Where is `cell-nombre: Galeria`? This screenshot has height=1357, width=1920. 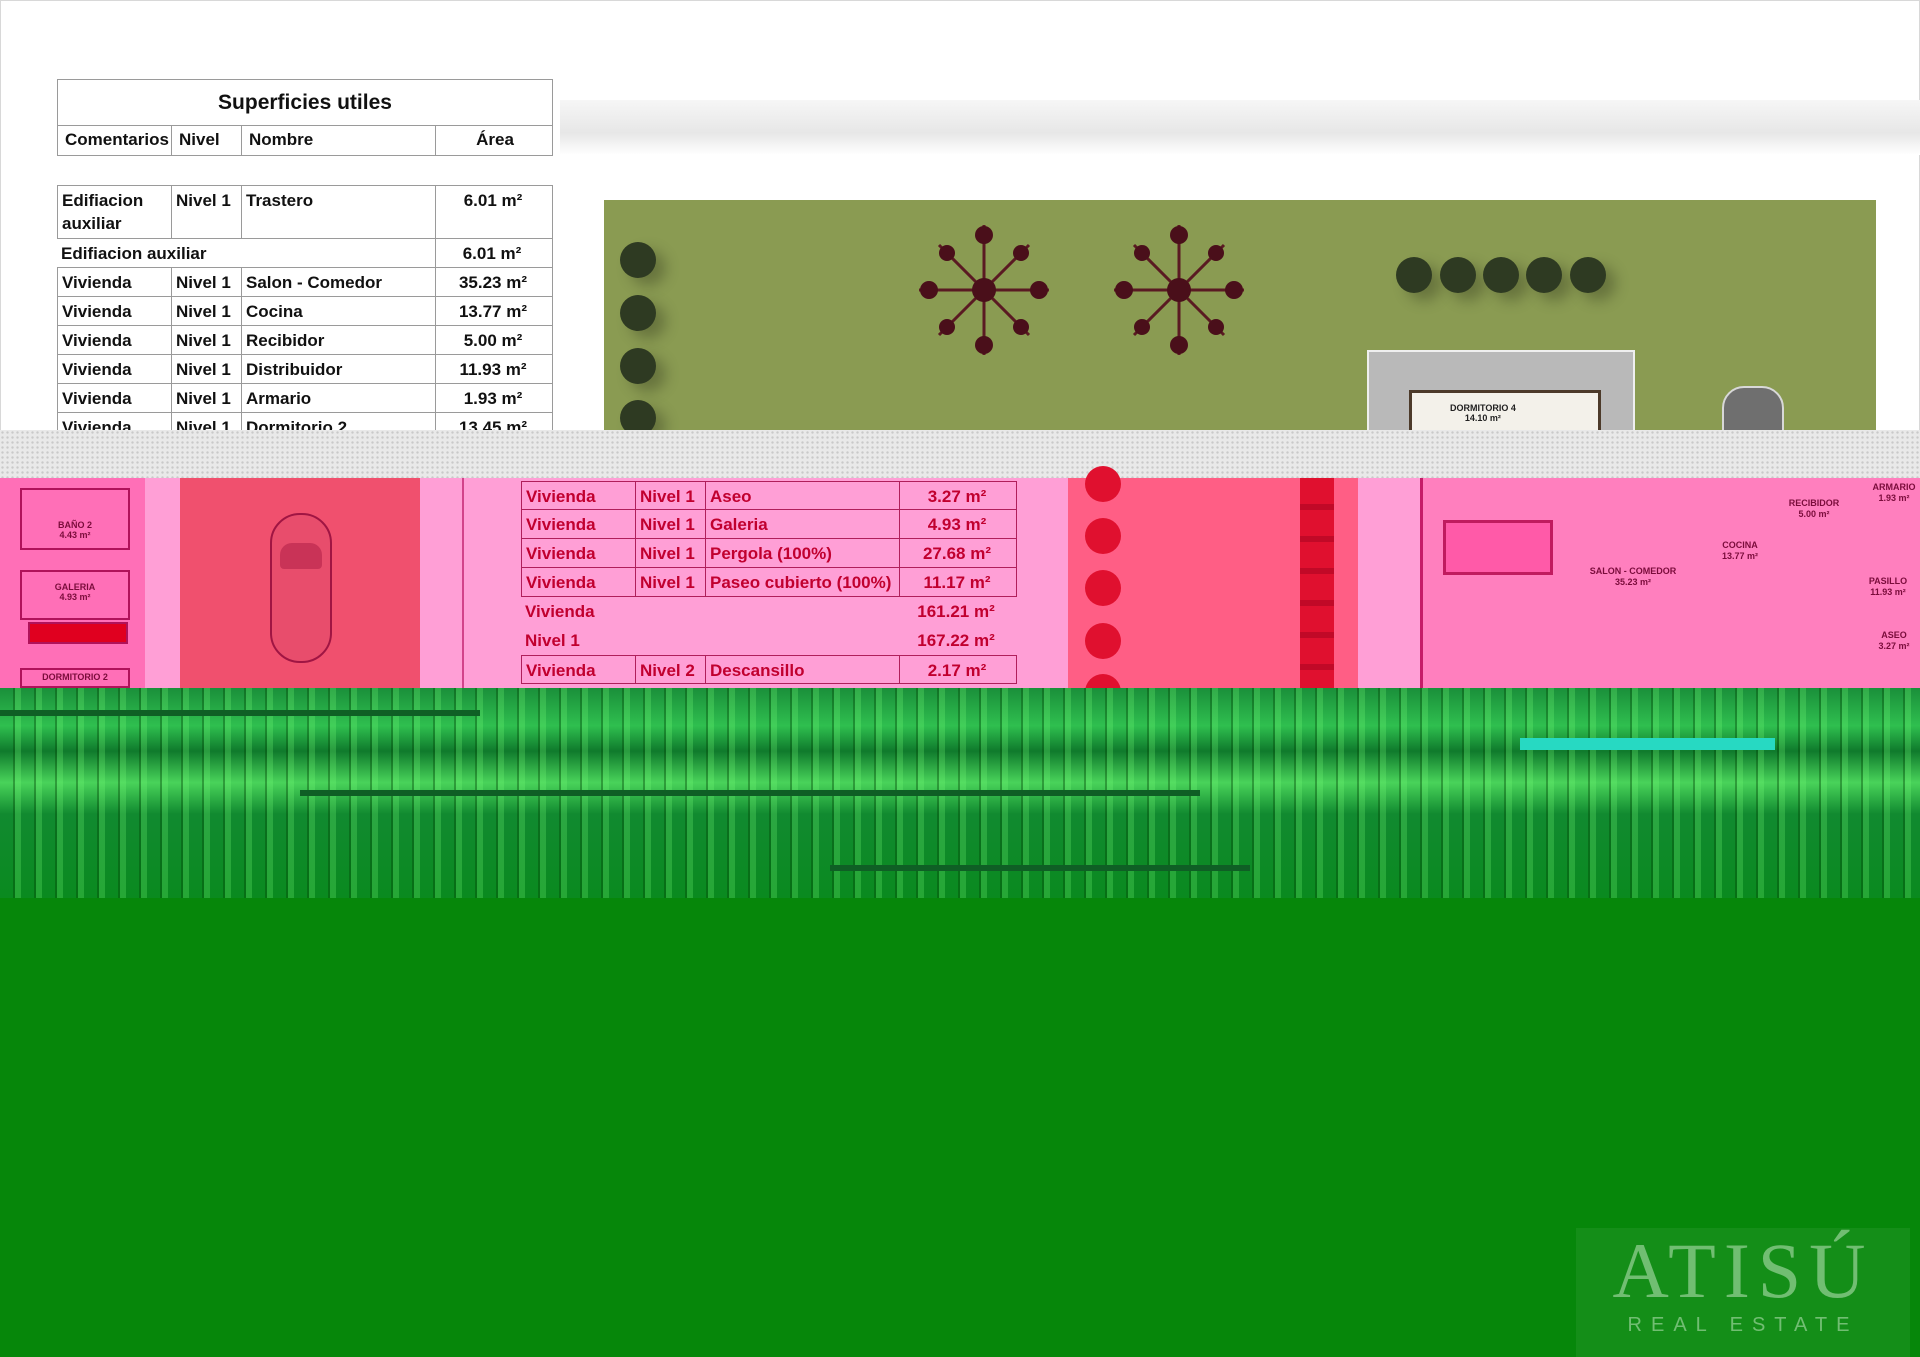
cell-nombre: Galeria is located at coordinates (803, 524).